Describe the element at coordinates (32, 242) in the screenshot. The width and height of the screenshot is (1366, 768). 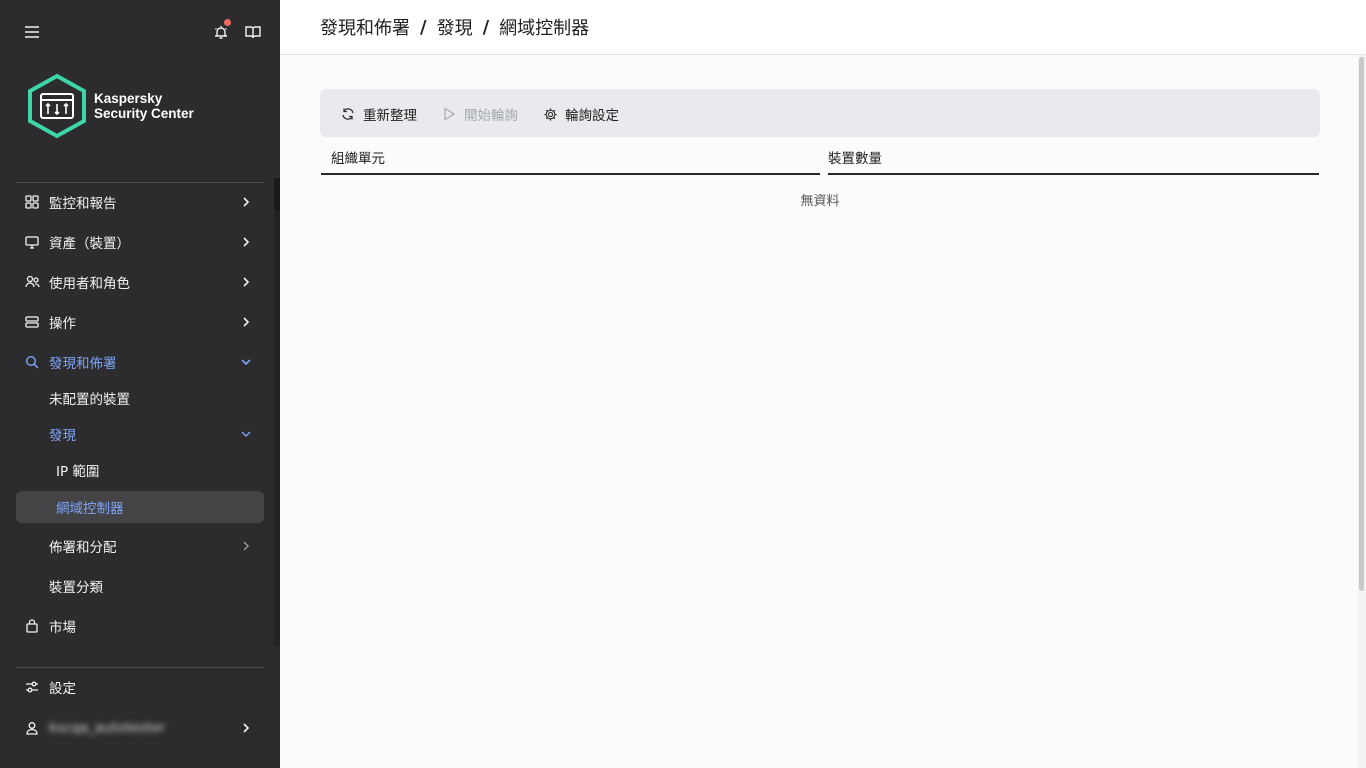
I see `monitor-icon` at that location.